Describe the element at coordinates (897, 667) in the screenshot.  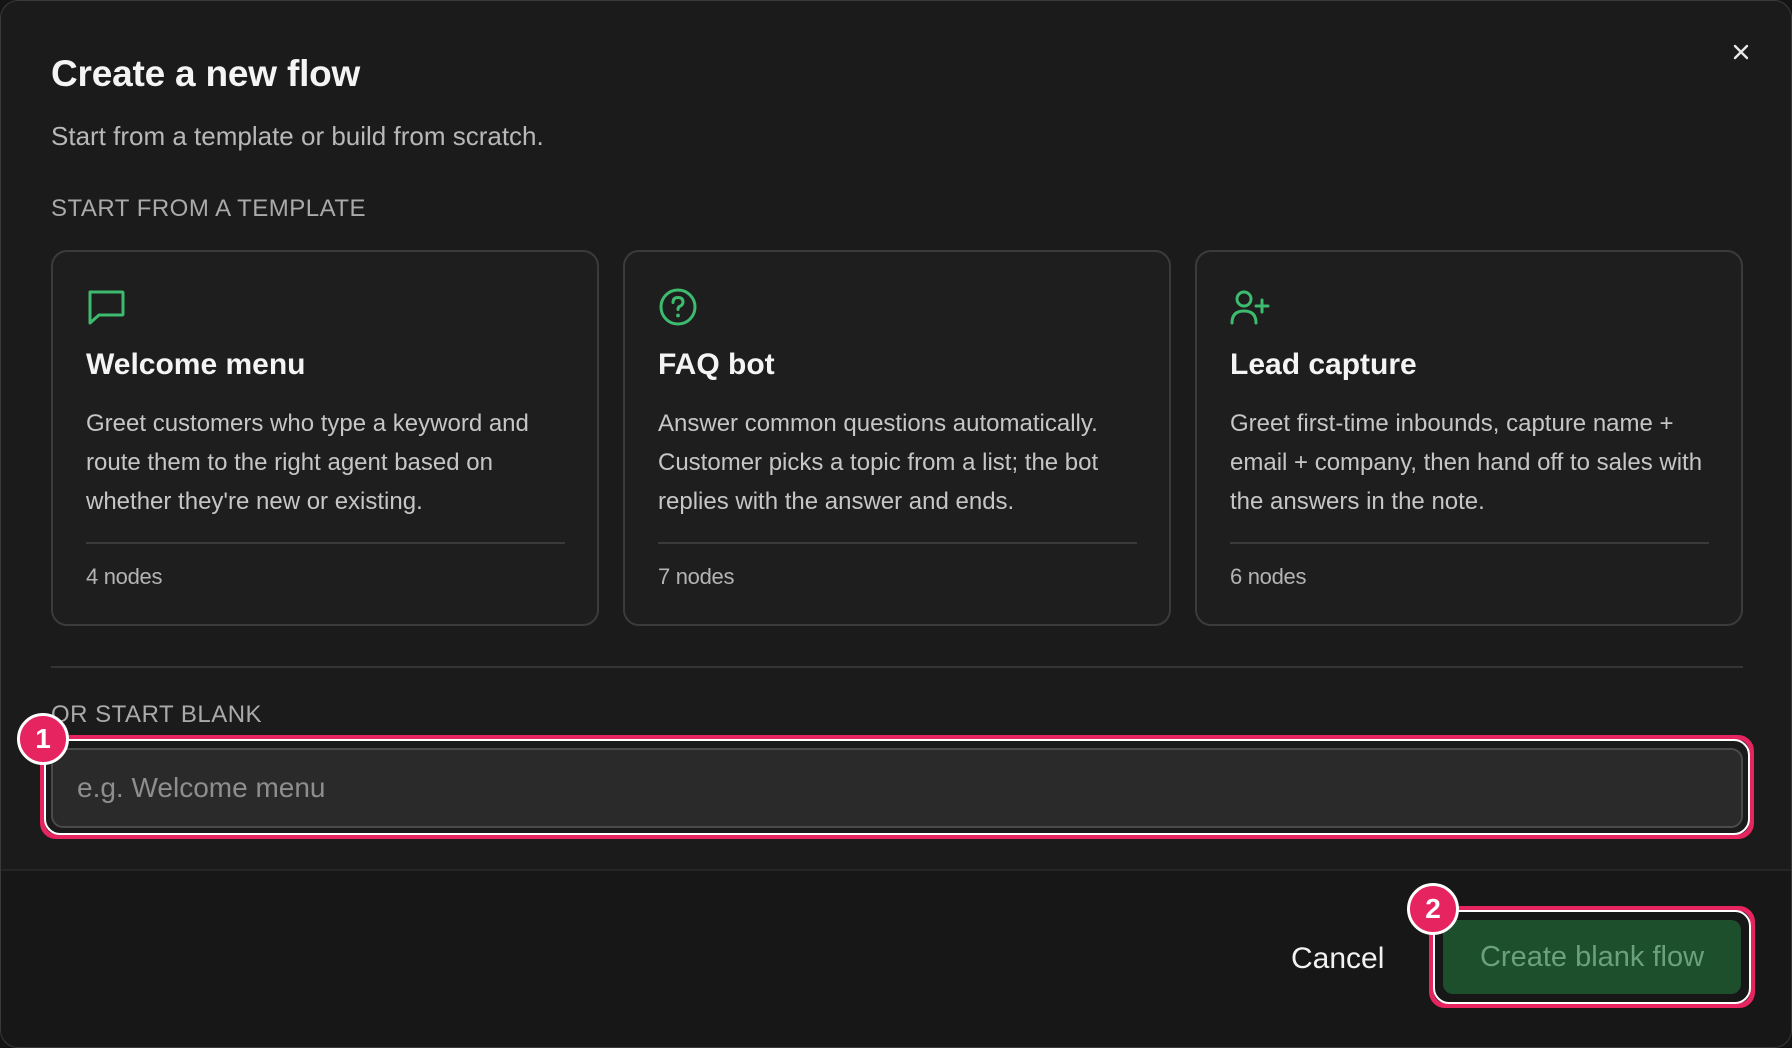
I see `section-divider` at that location.